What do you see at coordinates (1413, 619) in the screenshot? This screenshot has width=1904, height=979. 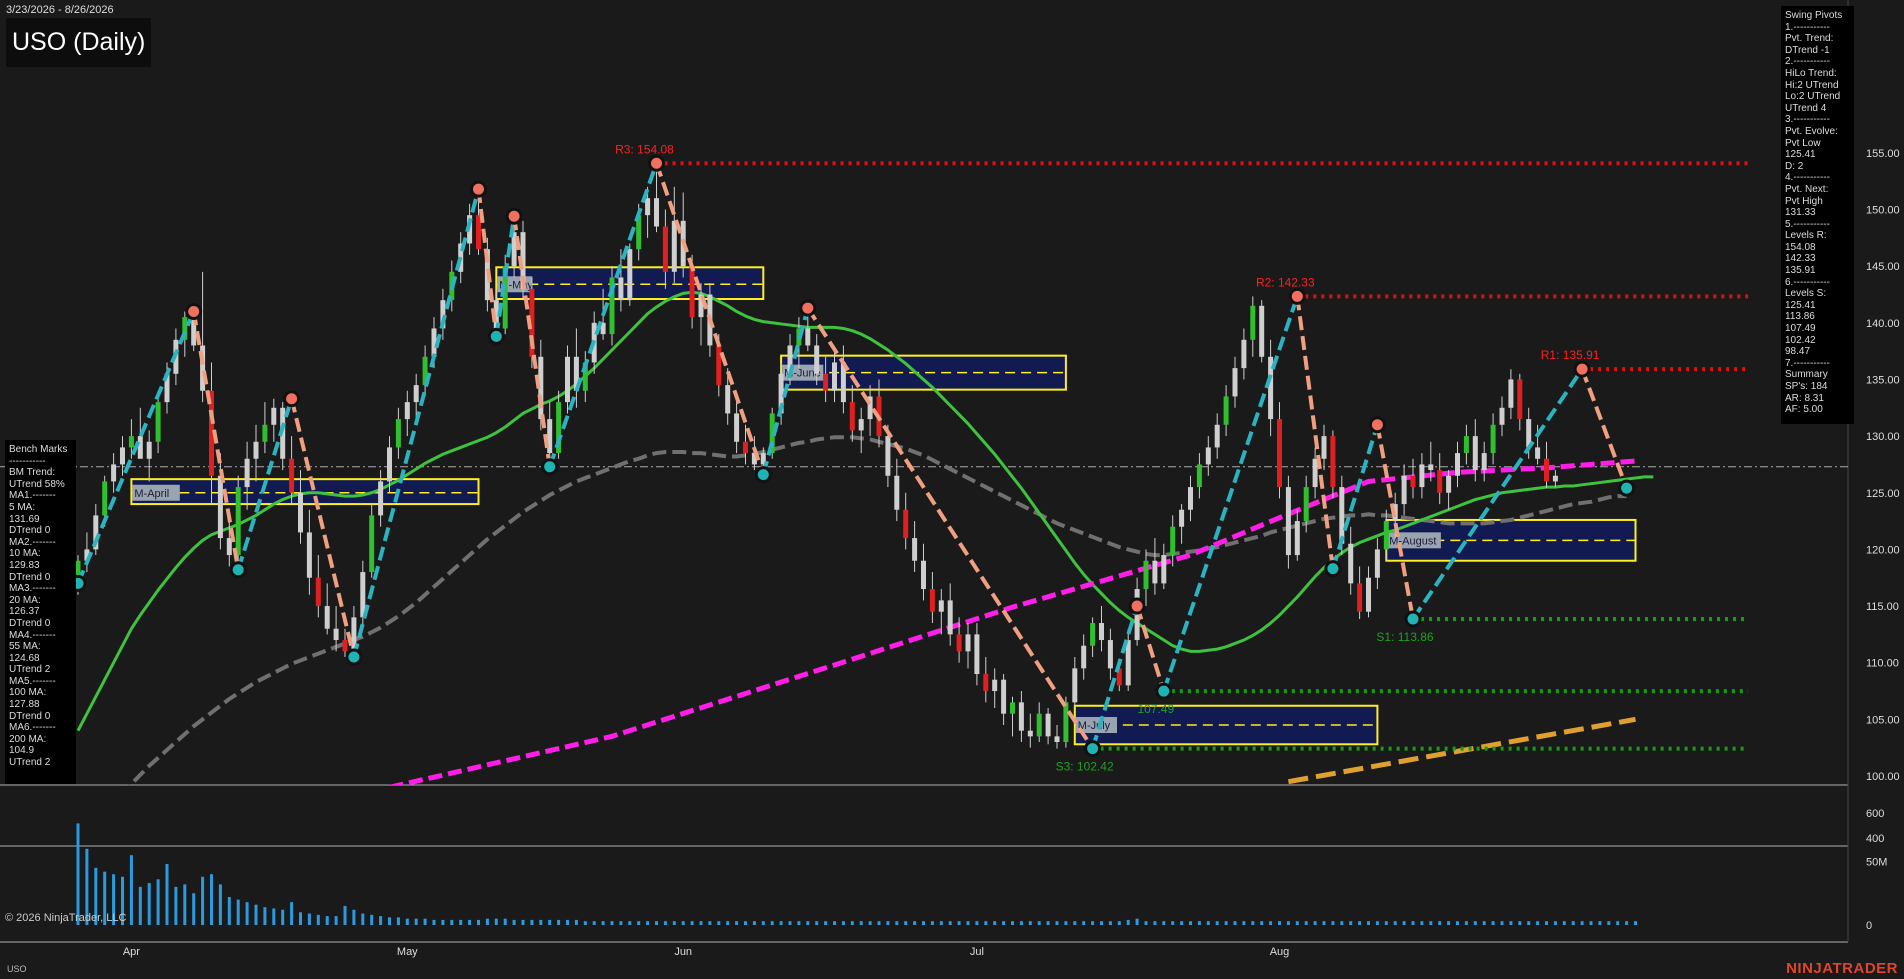 I see `swing-low-marker` at bounding box center [1413, 619].